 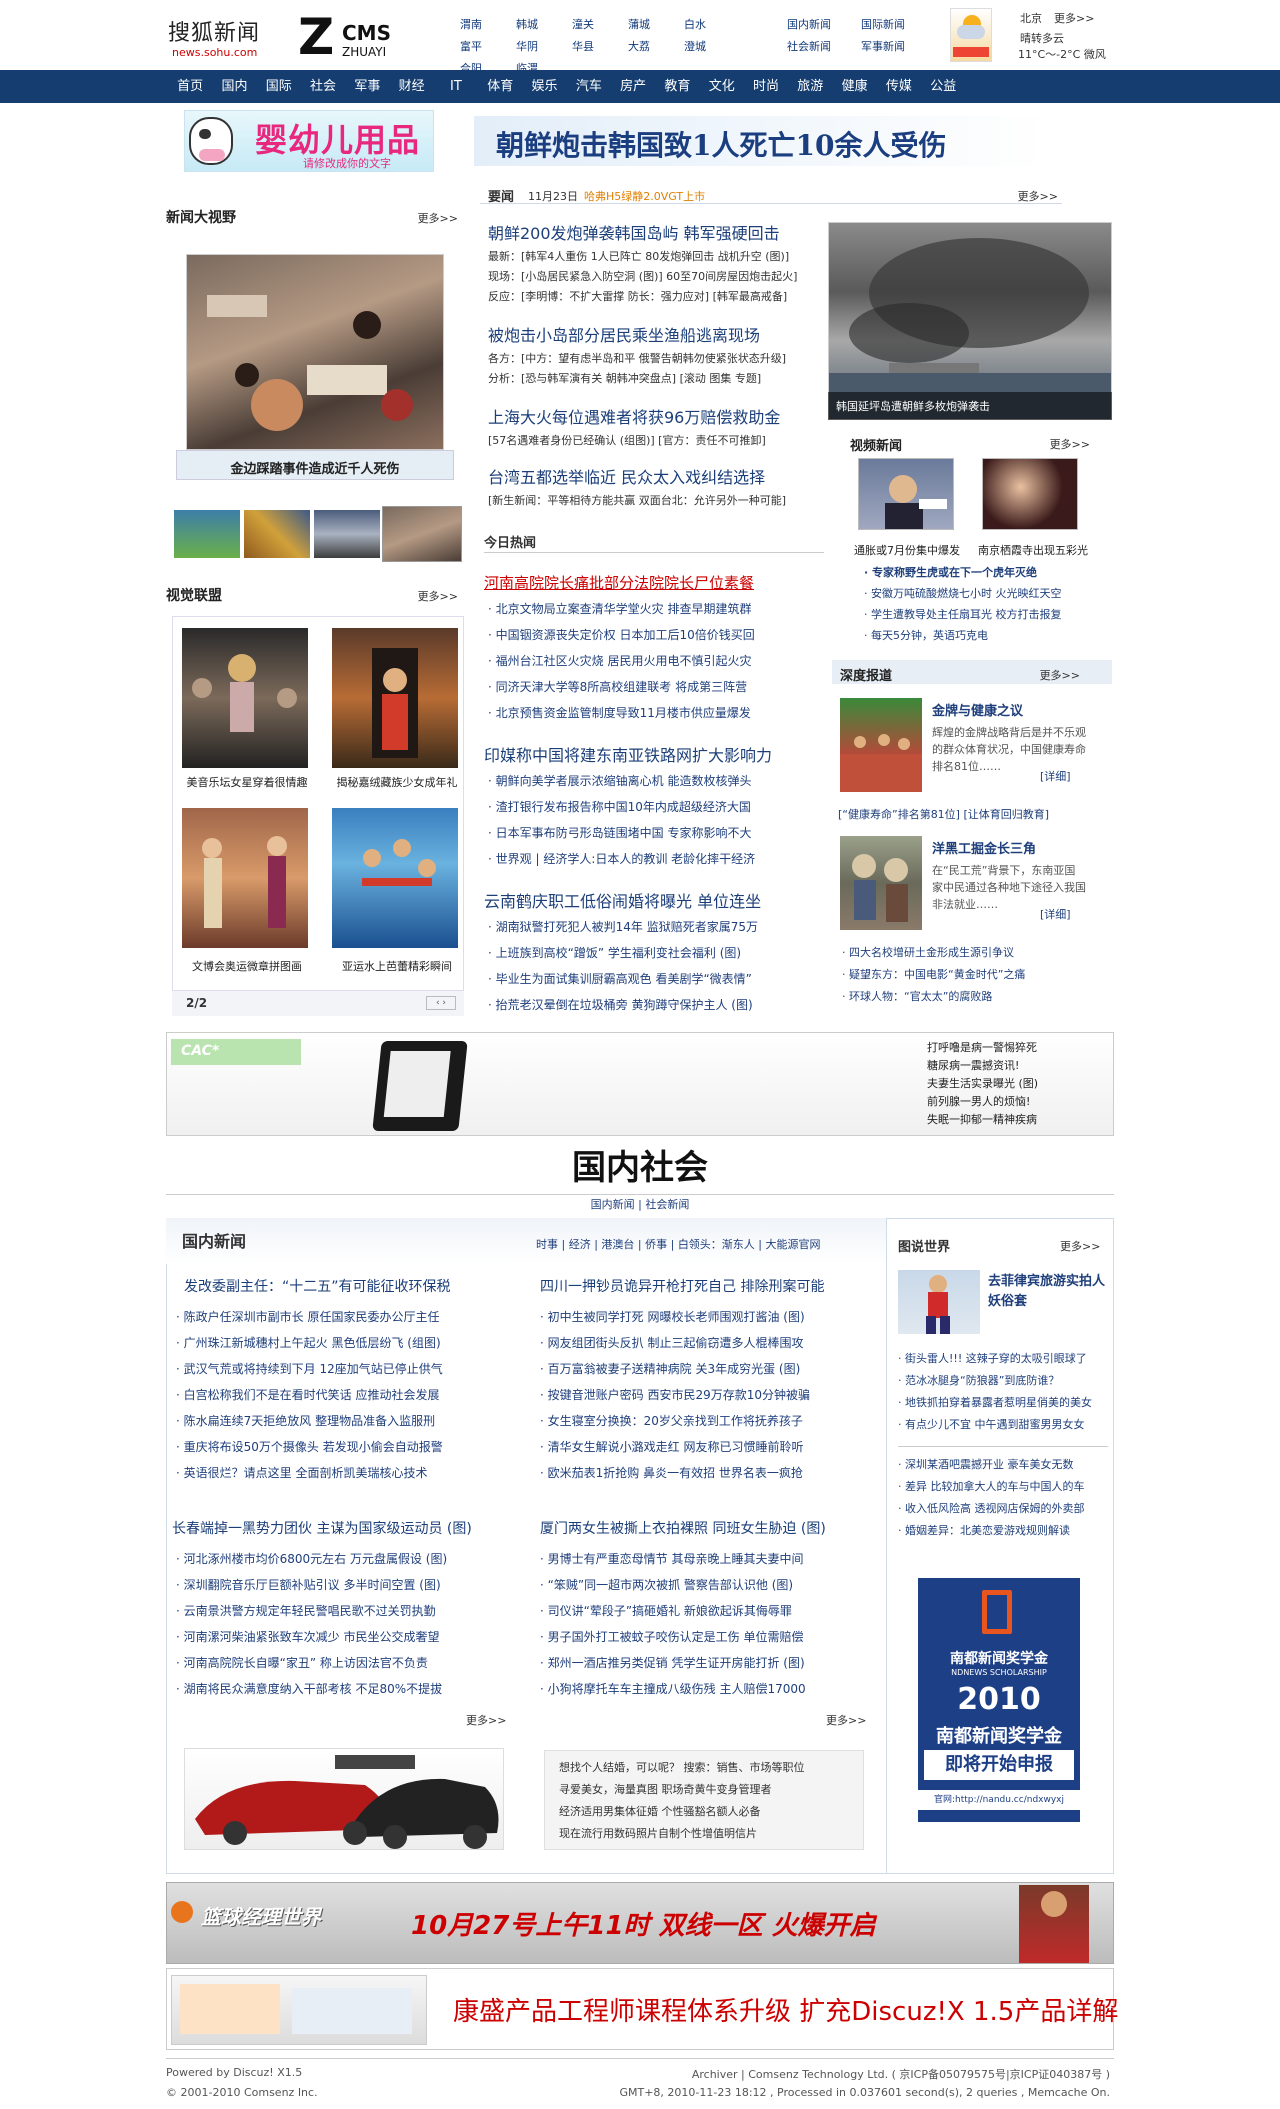 What do you see at coordinates (975, 996) in the screenshot?
I see `deep-list-item: 环球人物：“官太太”的腐败路` at bounding box center [975, 996].